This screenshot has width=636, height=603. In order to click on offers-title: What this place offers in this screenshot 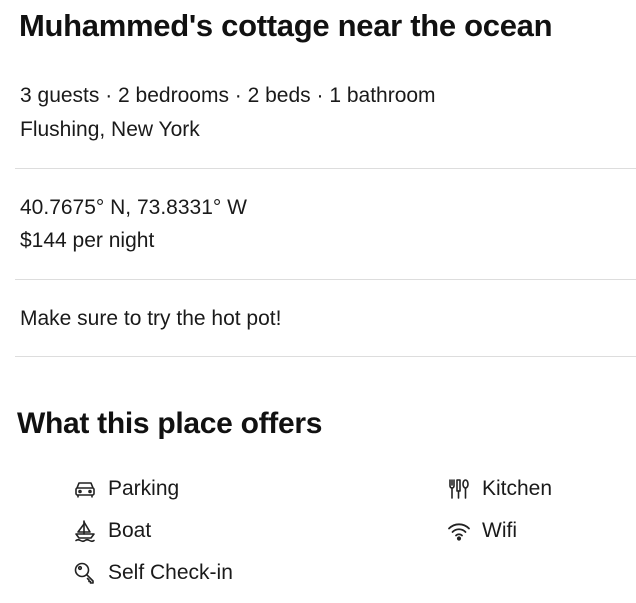, I will do `click(170, 423)`.